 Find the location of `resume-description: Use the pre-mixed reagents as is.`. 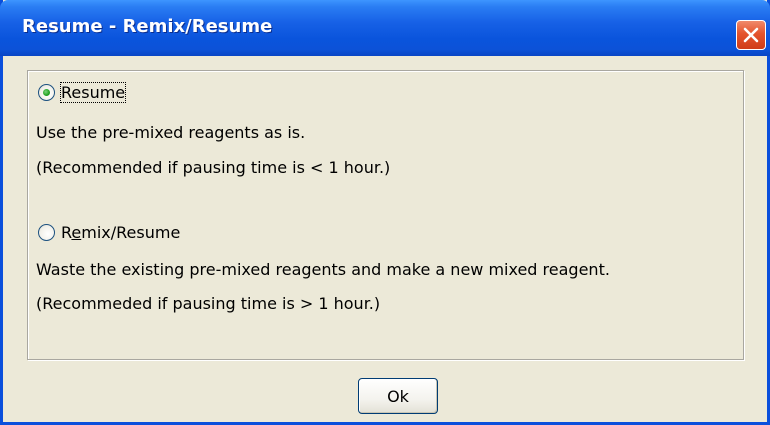

resume-description: Use the pre-mixed reagents as is. is located at coordinates (171, 132).